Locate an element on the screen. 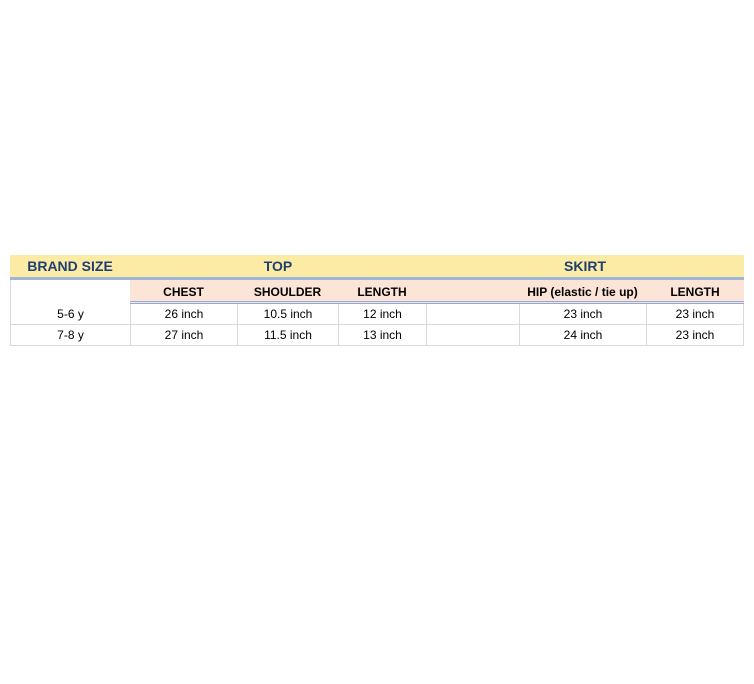 This screenshot has width=754, height=684. skirt-header: SKIRT is located at coordinates (585, 266).